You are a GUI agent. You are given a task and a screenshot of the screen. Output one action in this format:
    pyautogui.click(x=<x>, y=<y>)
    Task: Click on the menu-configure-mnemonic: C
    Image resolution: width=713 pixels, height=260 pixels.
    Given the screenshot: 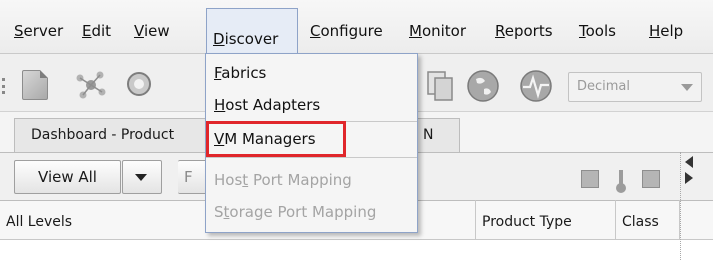 What is the action you would take?
    pyautogui.click(x=315, y=31)
    